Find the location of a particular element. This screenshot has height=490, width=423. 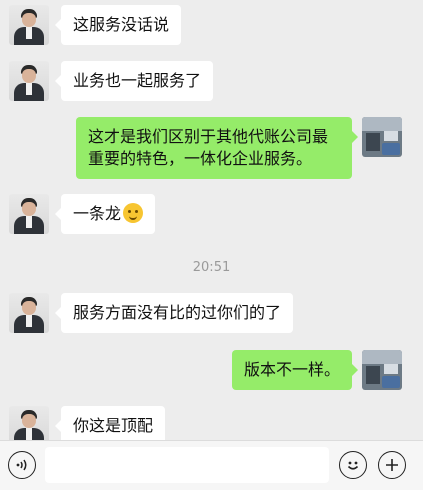

message-input is located at coordinates (187, 465).